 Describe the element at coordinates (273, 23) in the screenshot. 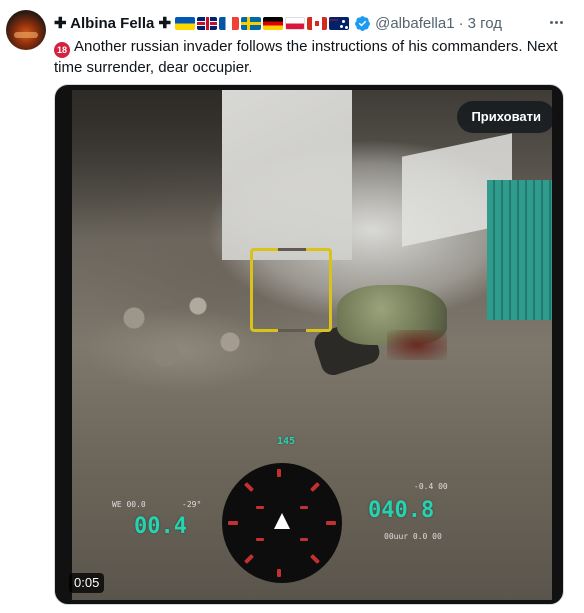

I see `flag-germany-icon` at that location.